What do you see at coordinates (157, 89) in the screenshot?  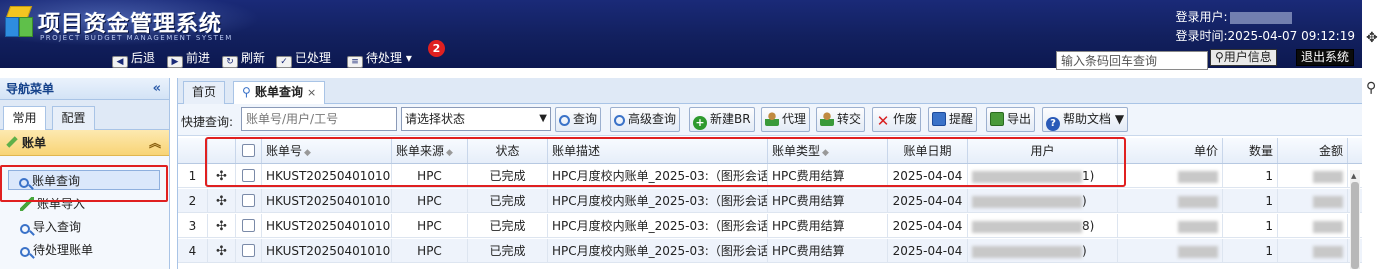 I see `collapse-left-icon: «` at bounding box center [157, 89].